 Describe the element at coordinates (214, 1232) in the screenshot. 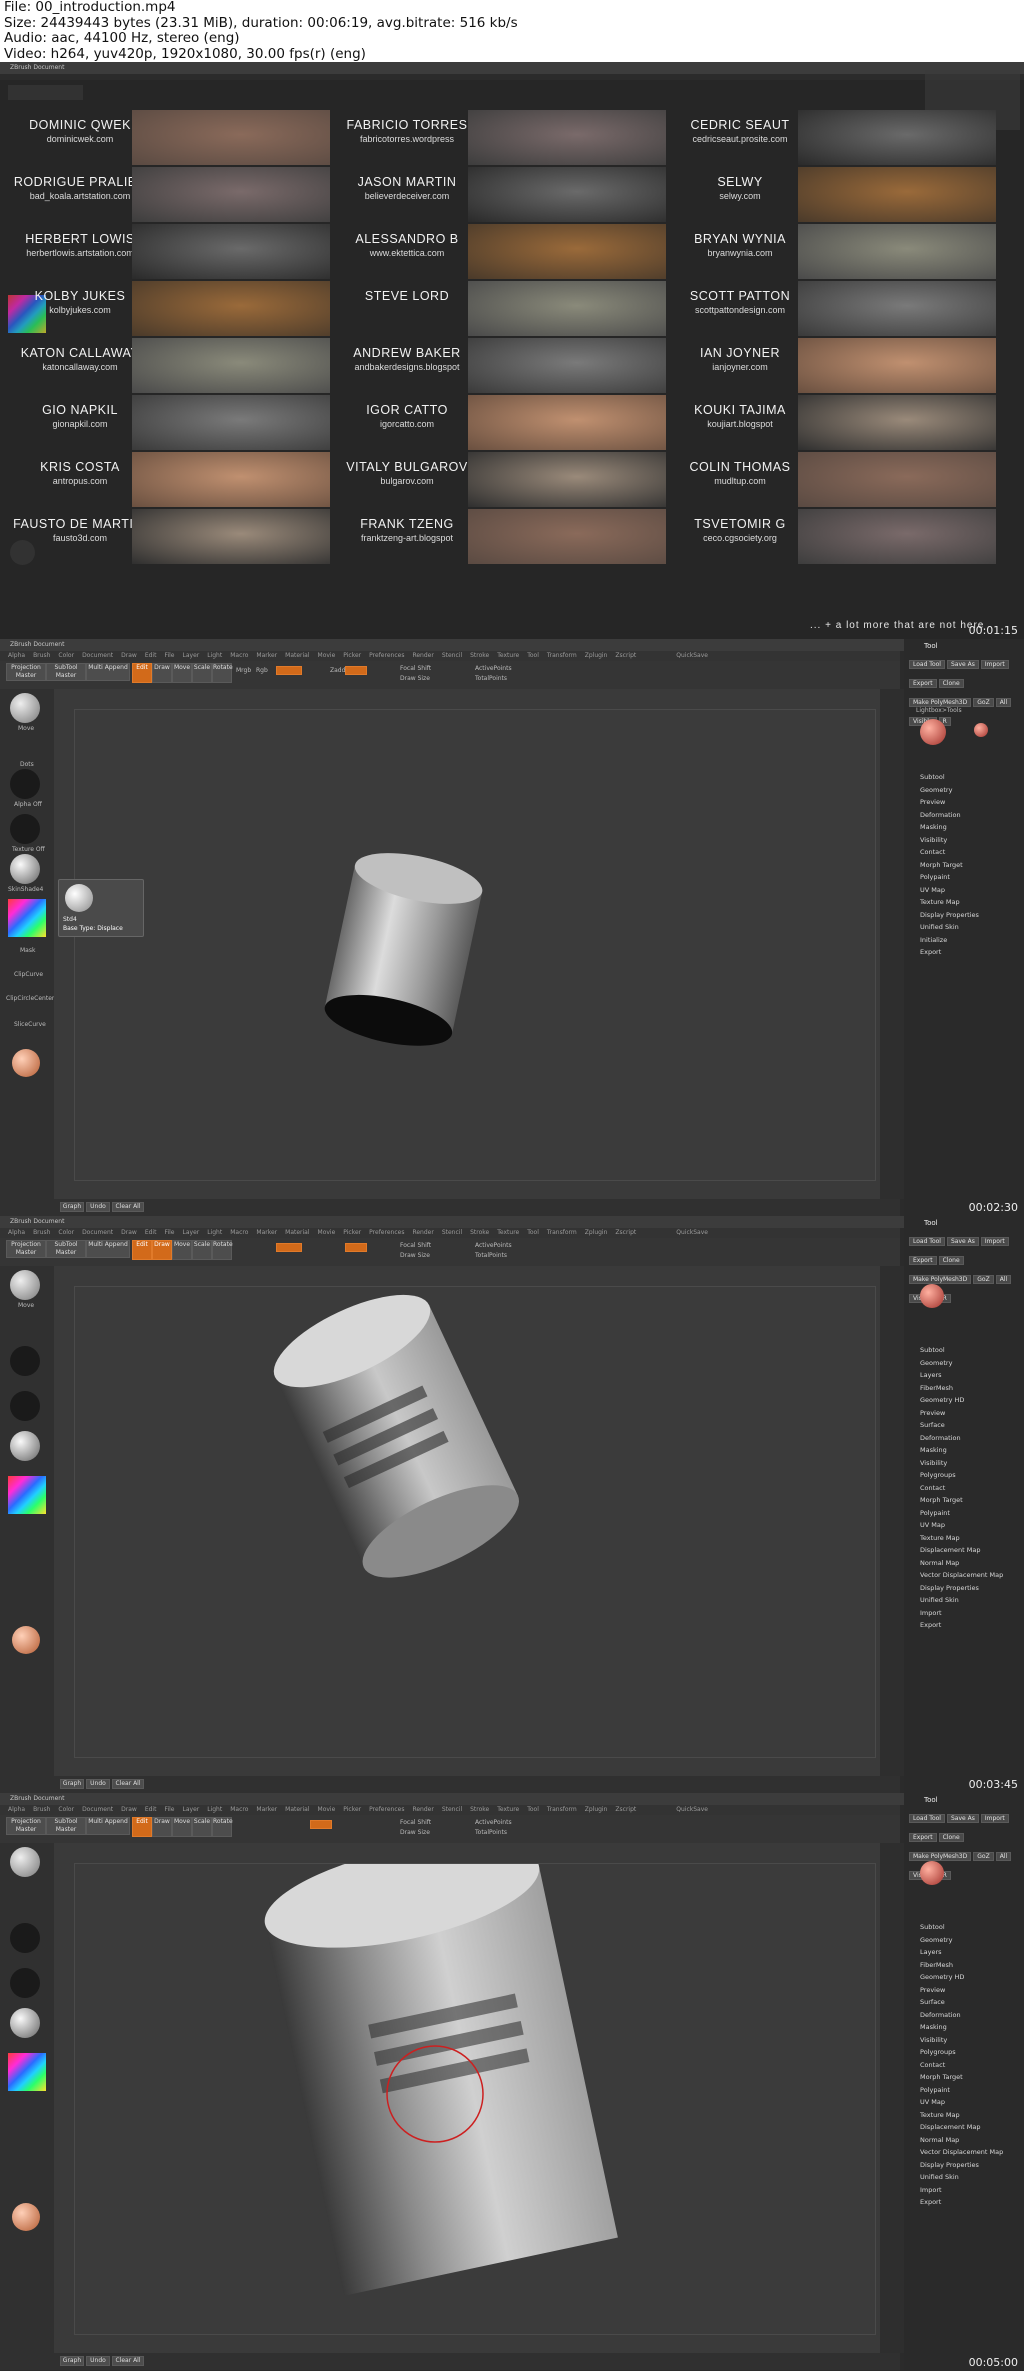

I see `menu-item: Light` at that location.